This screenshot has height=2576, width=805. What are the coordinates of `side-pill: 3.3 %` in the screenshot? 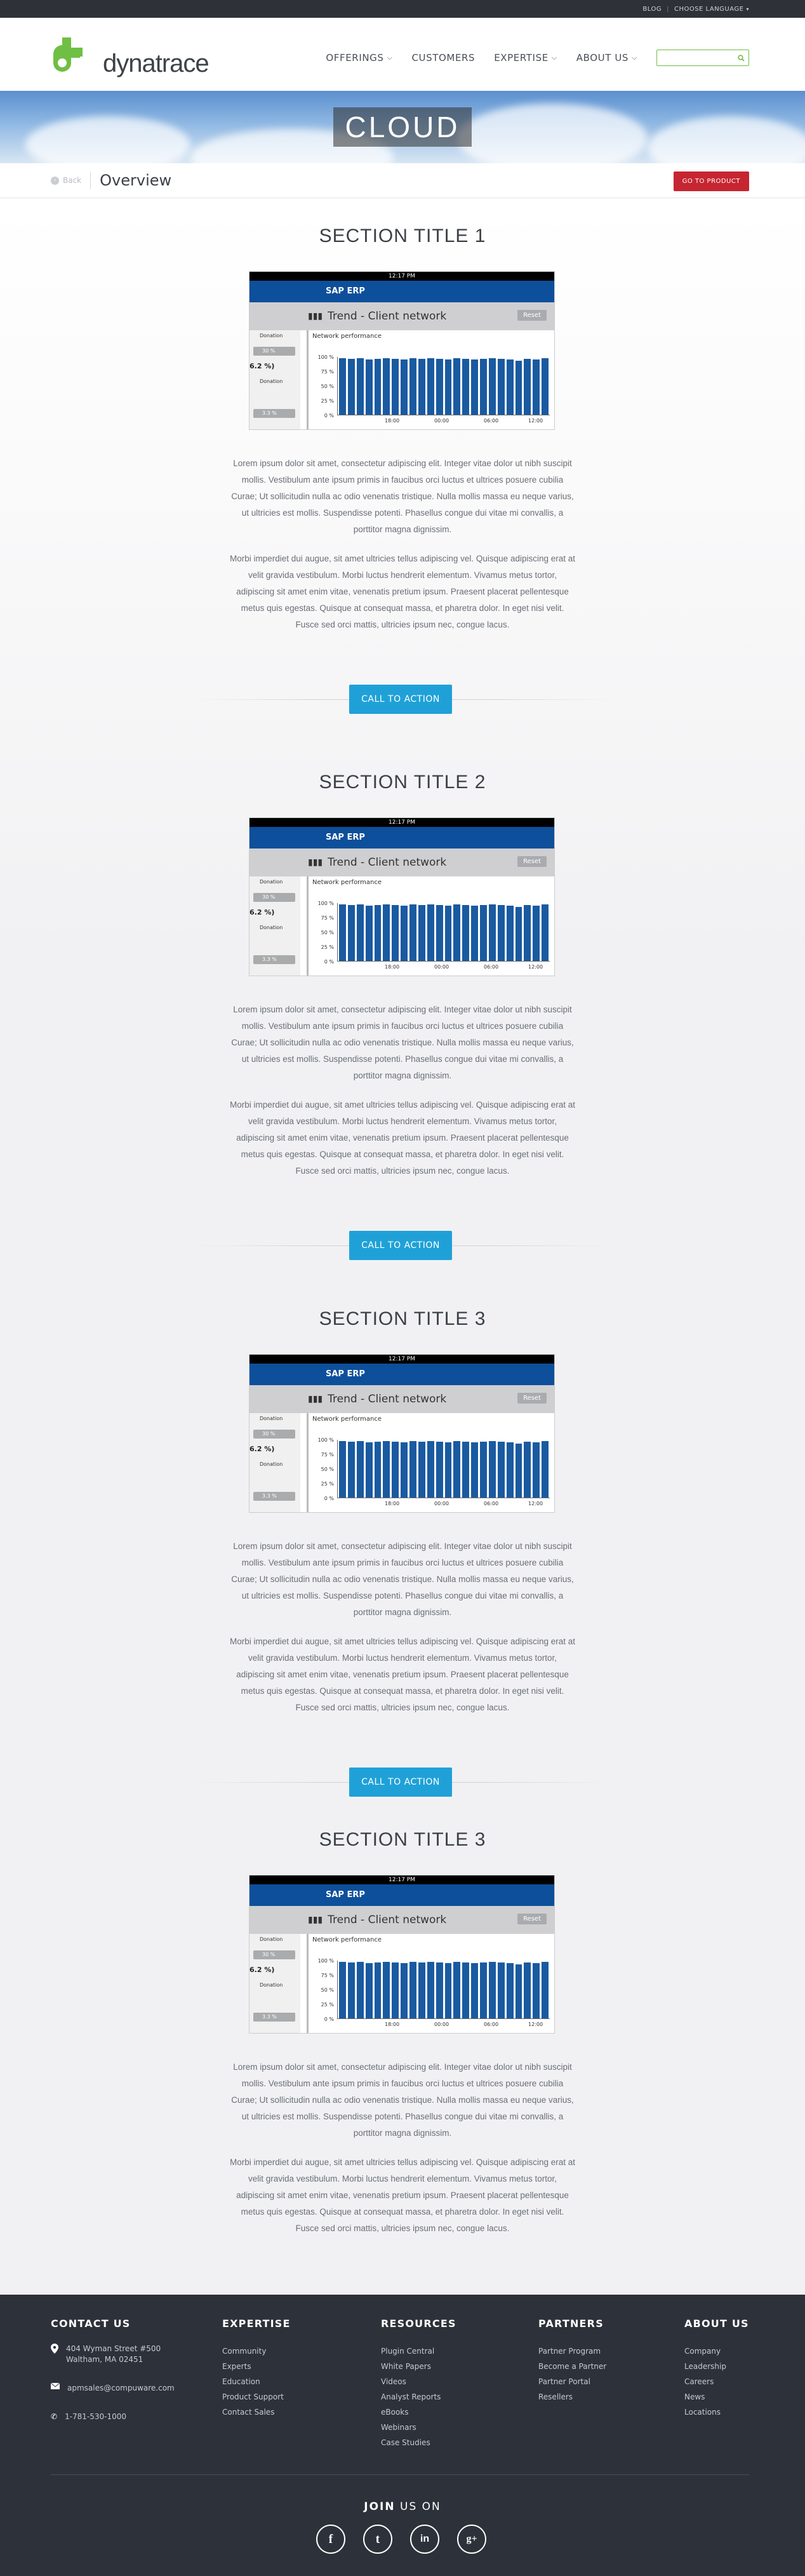 It's located at (274, 413).